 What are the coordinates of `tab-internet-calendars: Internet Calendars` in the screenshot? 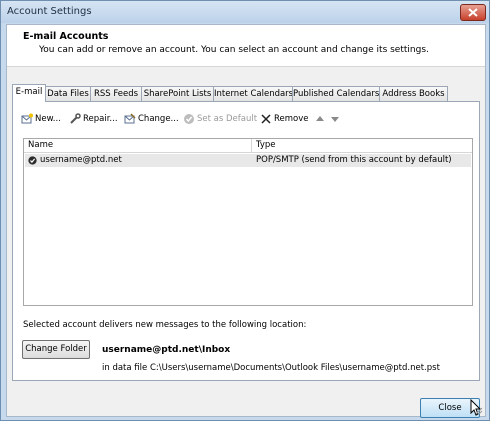 It's located at (253, 93).